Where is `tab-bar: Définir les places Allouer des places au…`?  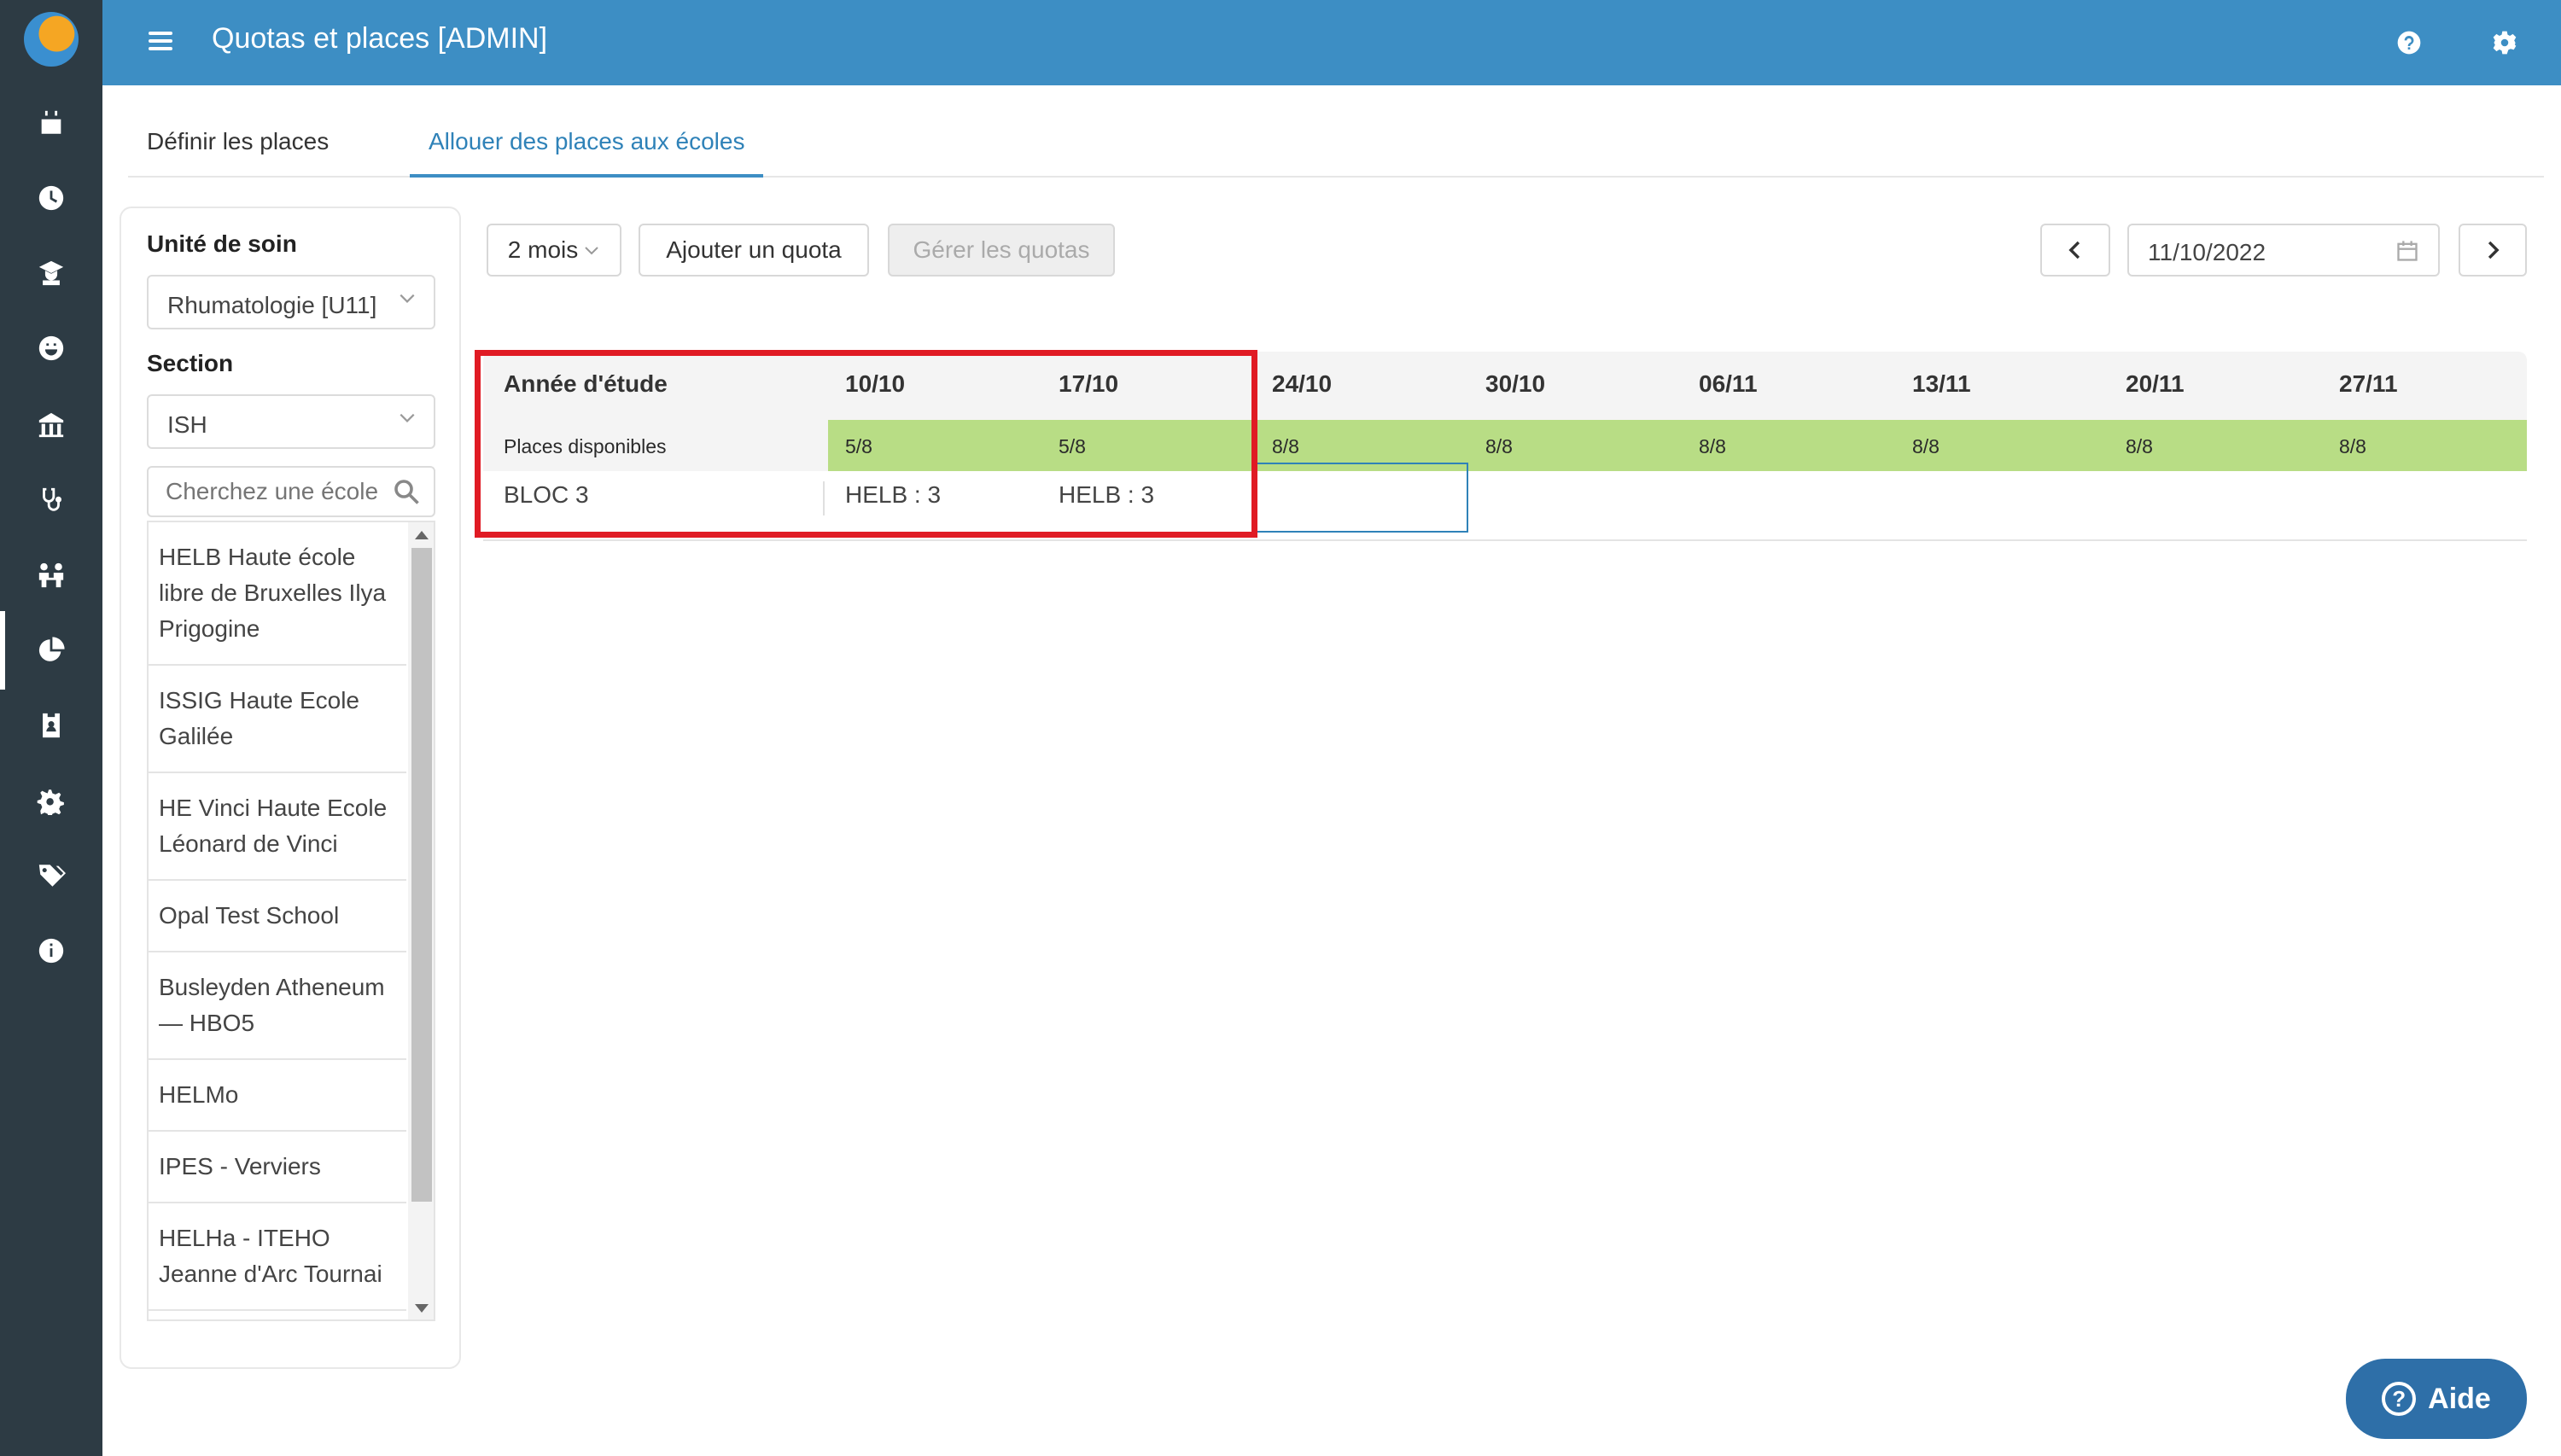
tab-bar: Définir les places Allouer des places au… is located at coordinates (1336, 148).